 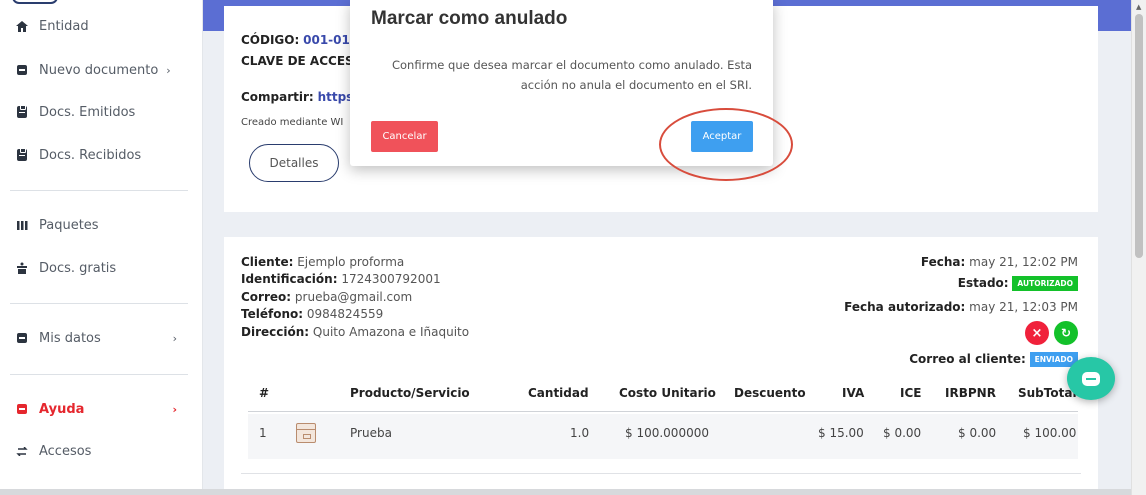 I want to click on row-number: 1, so click(x=263, y=433).